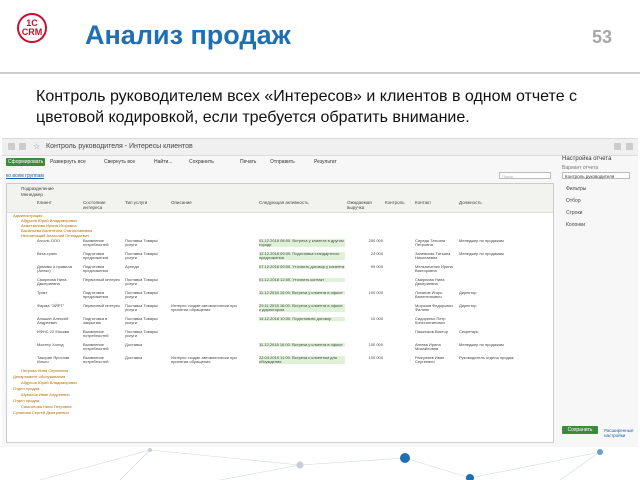 The image size is (640, 480). I want to click on cell-contact: Сиреда Татьяна Петровна, so click(430, 242).